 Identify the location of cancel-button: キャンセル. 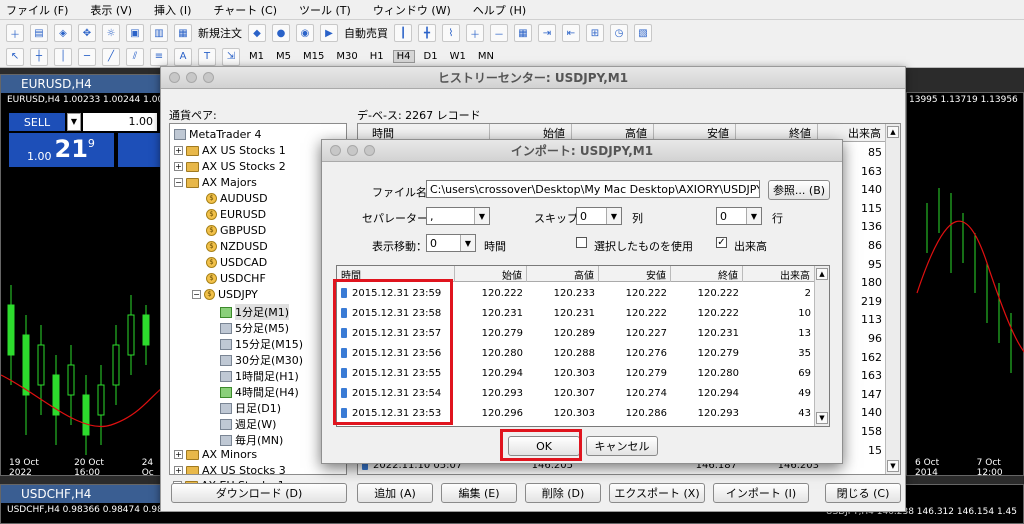
(622, 446).